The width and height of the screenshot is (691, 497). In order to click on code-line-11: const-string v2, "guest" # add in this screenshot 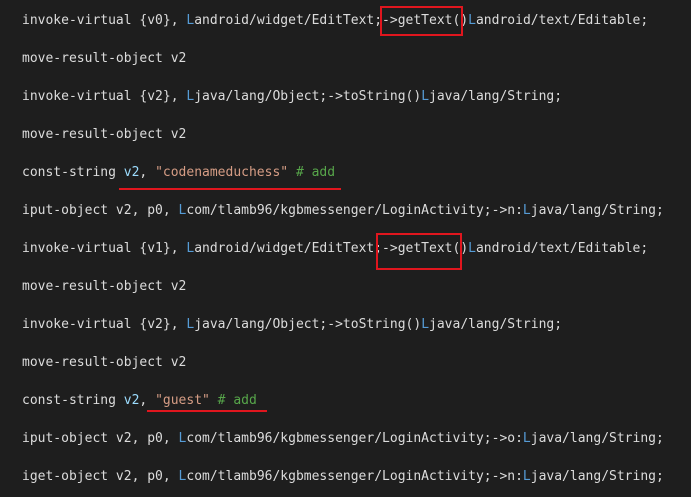, I will do `click(139, 400)`.